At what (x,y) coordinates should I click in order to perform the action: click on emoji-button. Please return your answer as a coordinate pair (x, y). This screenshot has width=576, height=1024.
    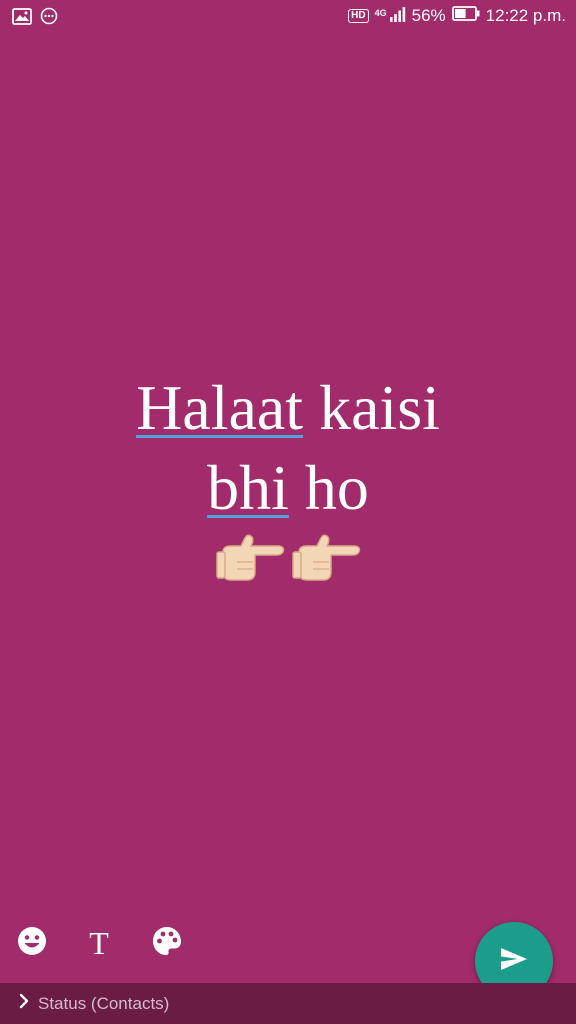
    Looking at the image, I should click on (32, 943).